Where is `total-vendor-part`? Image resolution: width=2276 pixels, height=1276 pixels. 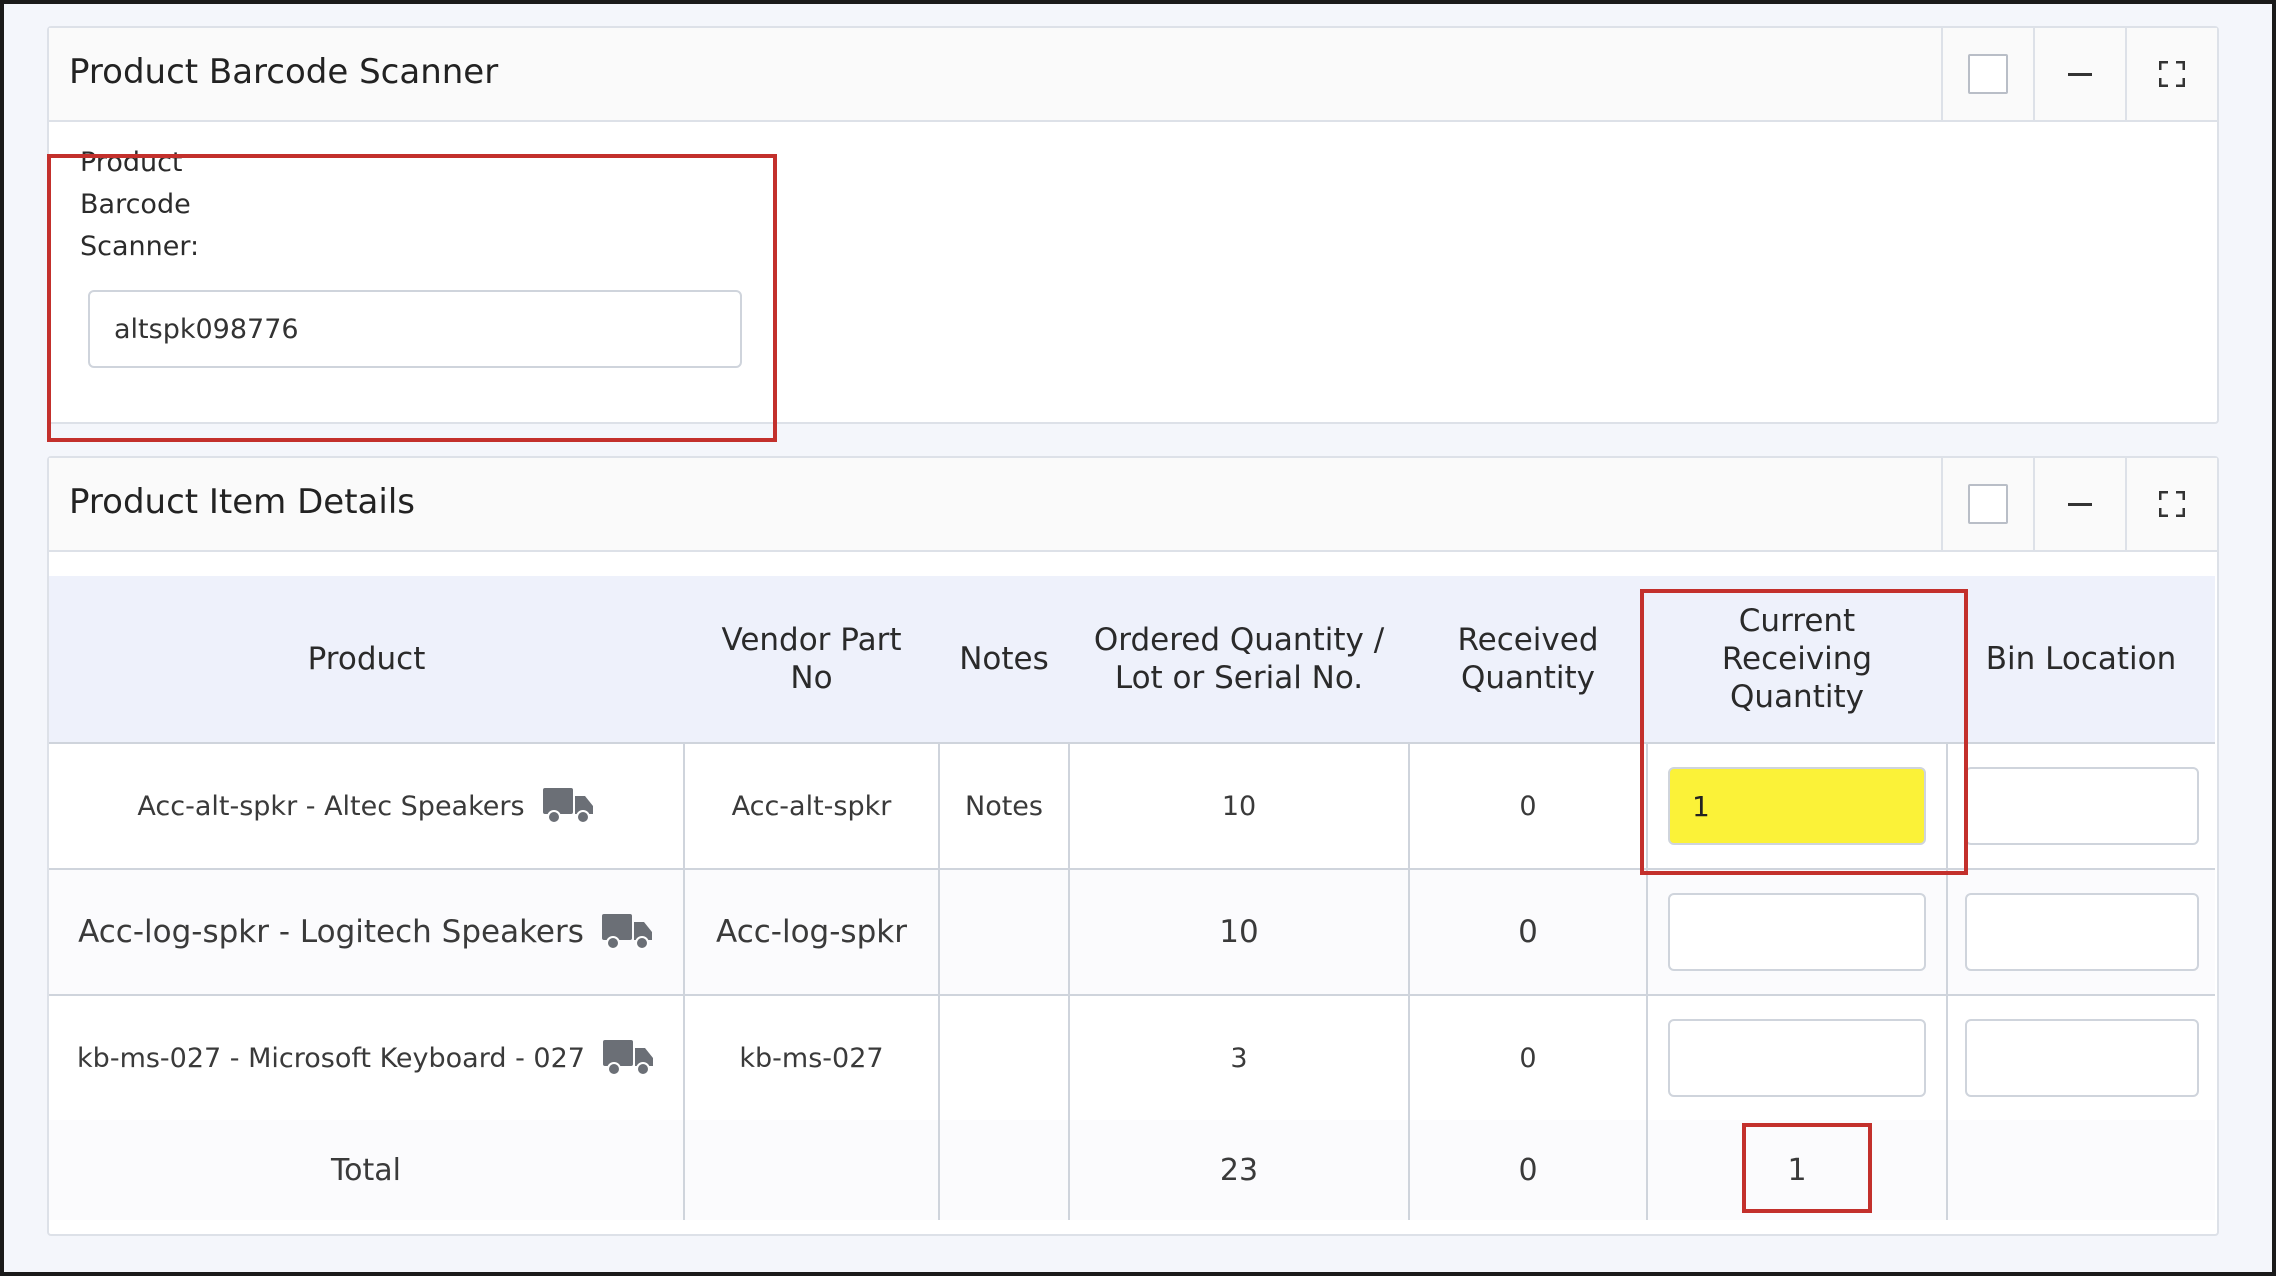 total-vendor-part is located at coordinates (811, 1170).